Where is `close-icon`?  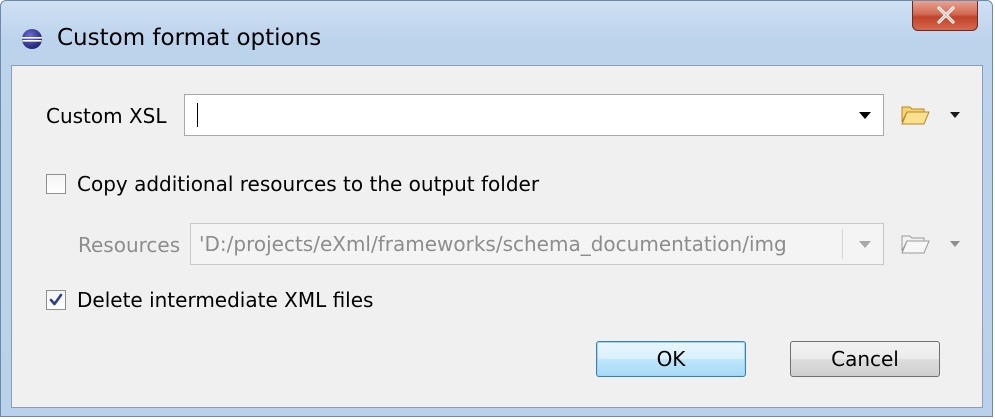 close-icon is located at coordinates (946, 15).